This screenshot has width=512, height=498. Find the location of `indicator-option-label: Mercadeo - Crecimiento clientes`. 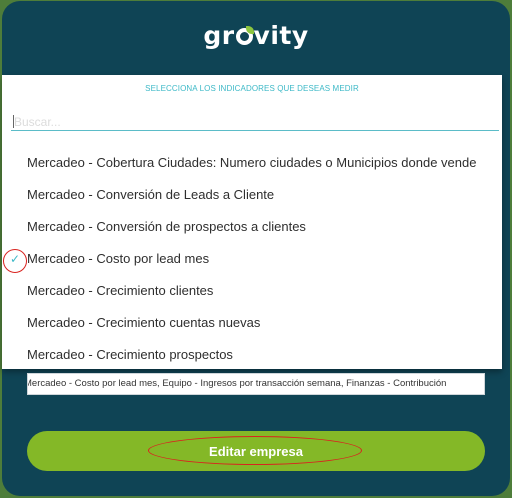

indicator-option-label: Mercadeo - Crecimiento clientes is located at coordinates (120, 290).